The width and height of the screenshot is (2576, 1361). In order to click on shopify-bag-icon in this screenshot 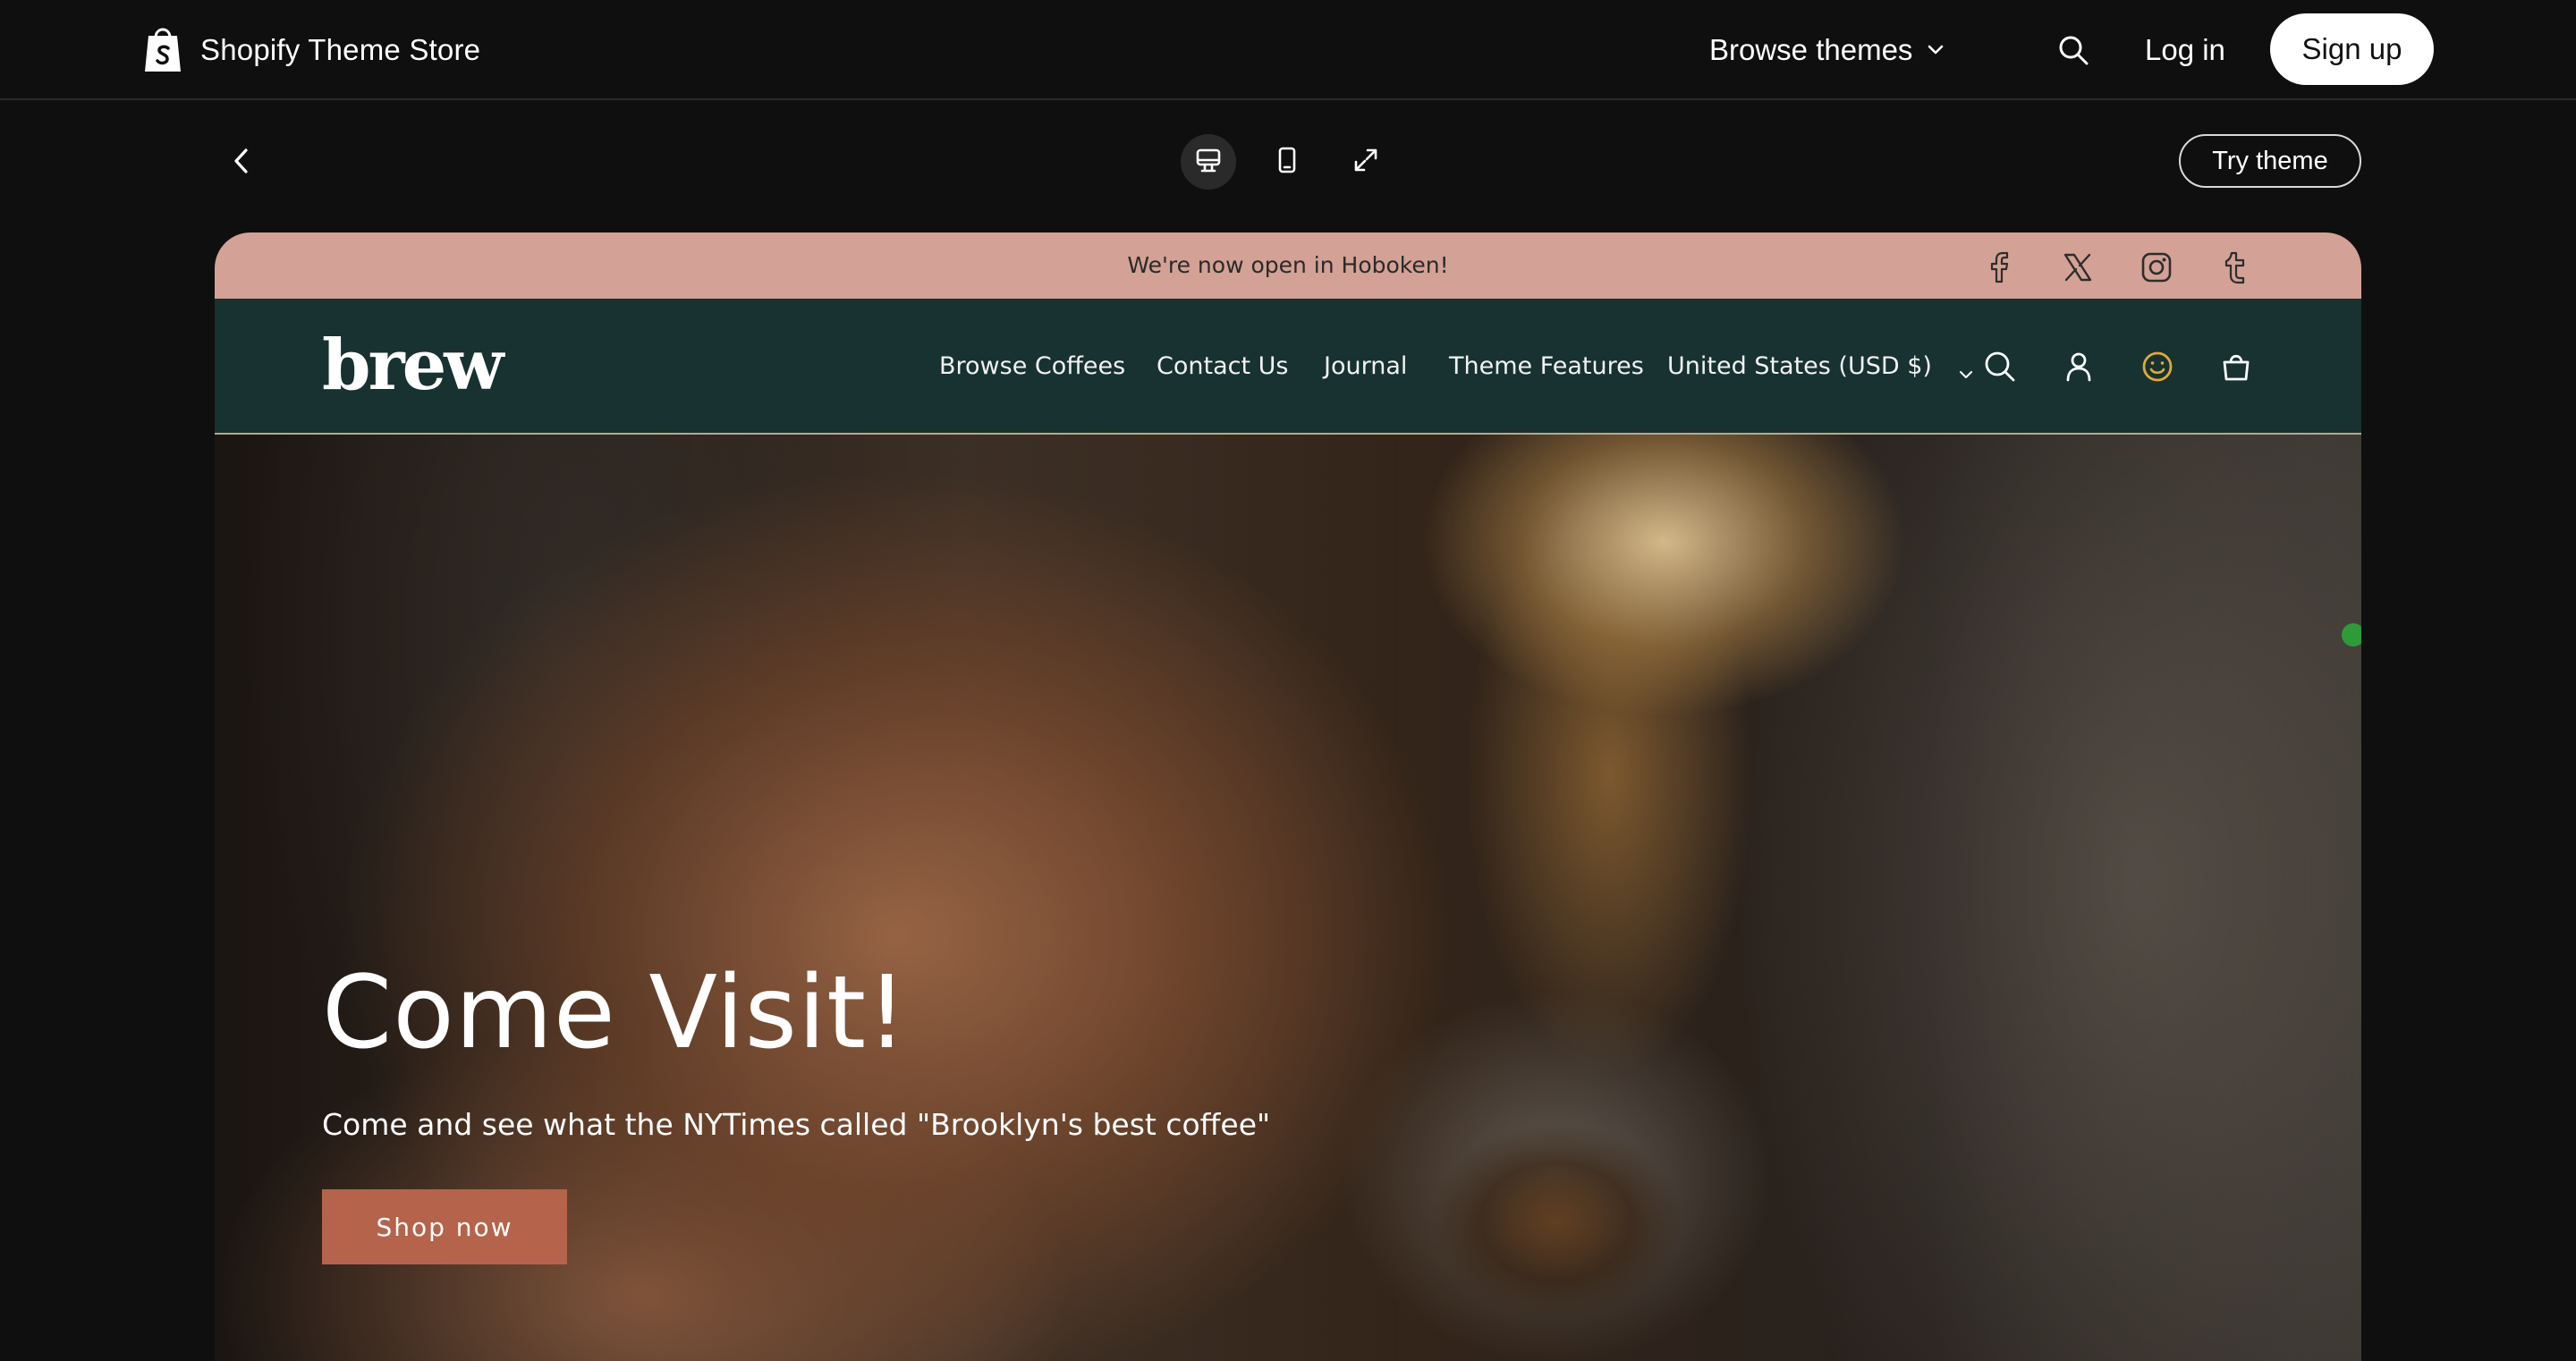, I will do `click(162, 50)`.